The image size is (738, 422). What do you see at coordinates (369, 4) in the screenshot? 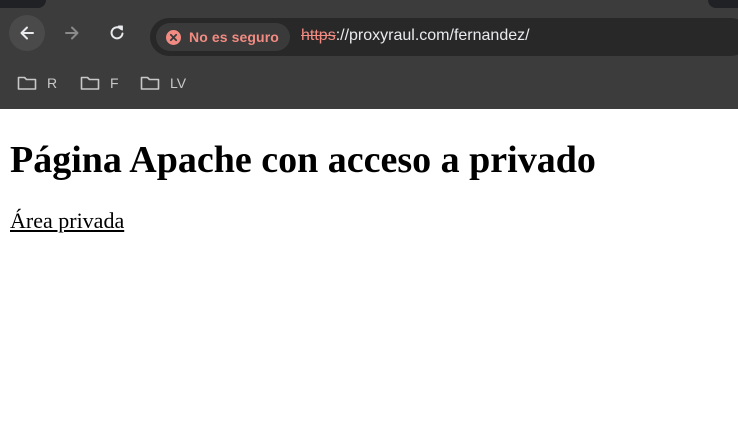
I see `tab-strip` at bounding box center [369, 4].